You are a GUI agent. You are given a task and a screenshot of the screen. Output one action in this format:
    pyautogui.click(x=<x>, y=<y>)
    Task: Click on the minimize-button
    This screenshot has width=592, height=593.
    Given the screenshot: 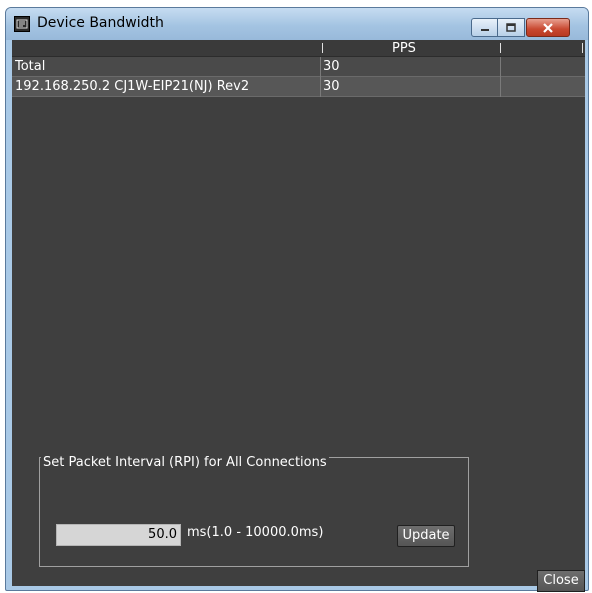 What is the action you would take?
    pyautogui.click(x=484, y=27)
    